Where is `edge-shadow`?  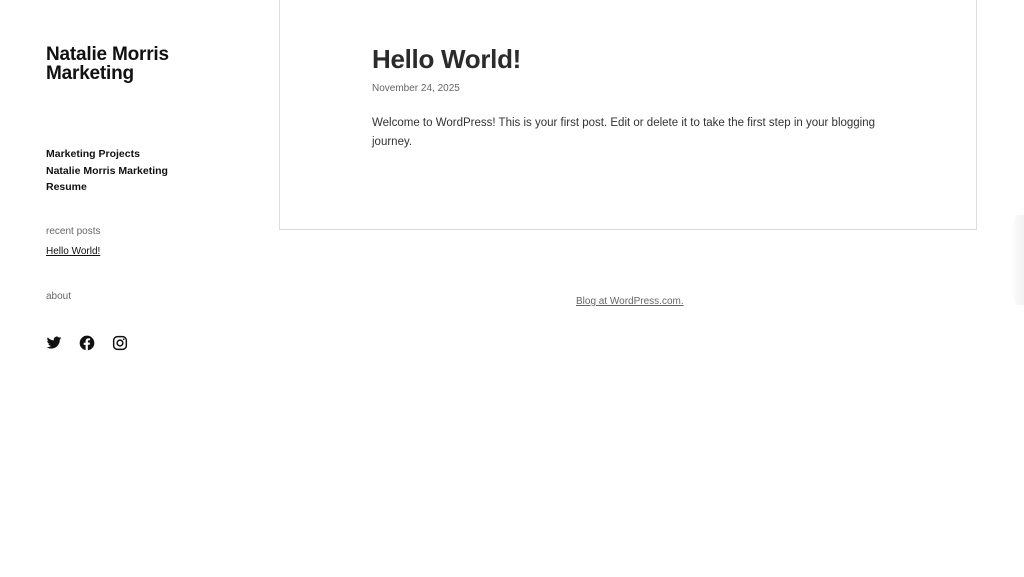 edge-shadow is located at coordinates (1017, 260).